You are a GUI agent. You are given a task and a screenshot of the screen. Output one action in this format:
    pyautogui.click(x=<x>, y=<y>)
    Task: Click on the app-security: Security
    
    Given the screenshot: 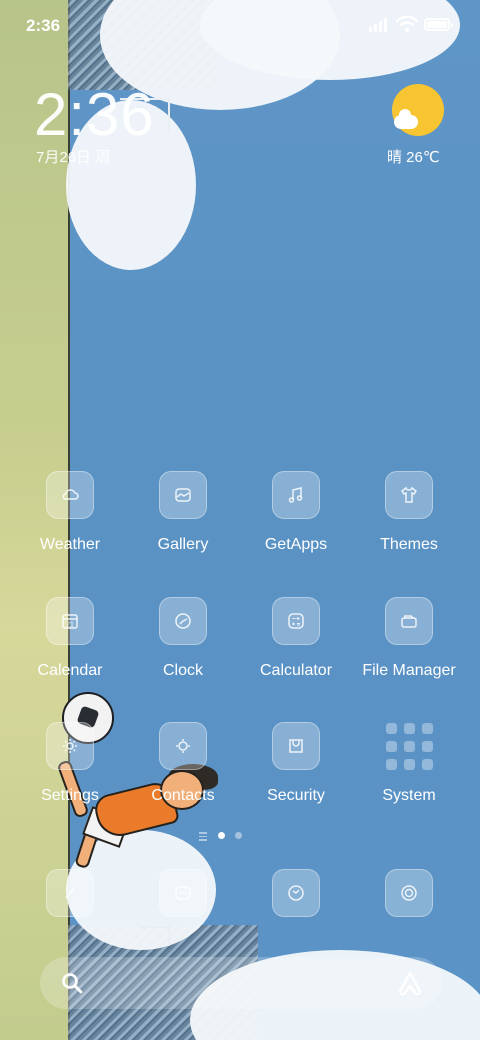 What is the action you would take?
    pyautogui.click(x=296, y=763)
    